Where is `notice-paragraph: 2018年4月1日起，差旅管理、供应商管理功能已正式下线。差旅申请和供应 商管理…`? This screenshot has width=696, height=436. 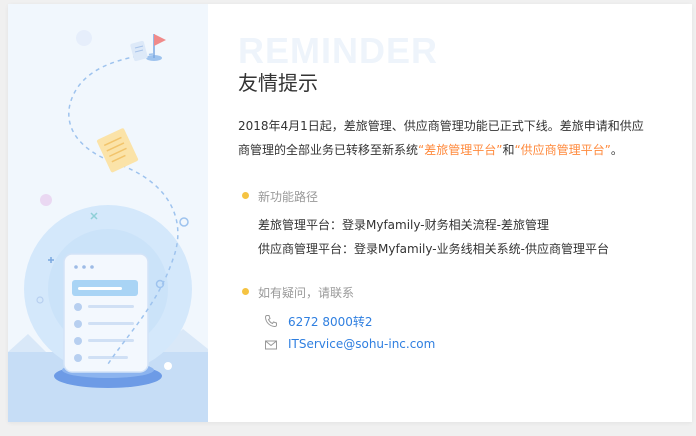 notice-paragraph: 2018年4月1日起，差旅管理、供应商管理功能已正式下线。差旅申请和供应 商管理… is located at coordinates (448, 138).